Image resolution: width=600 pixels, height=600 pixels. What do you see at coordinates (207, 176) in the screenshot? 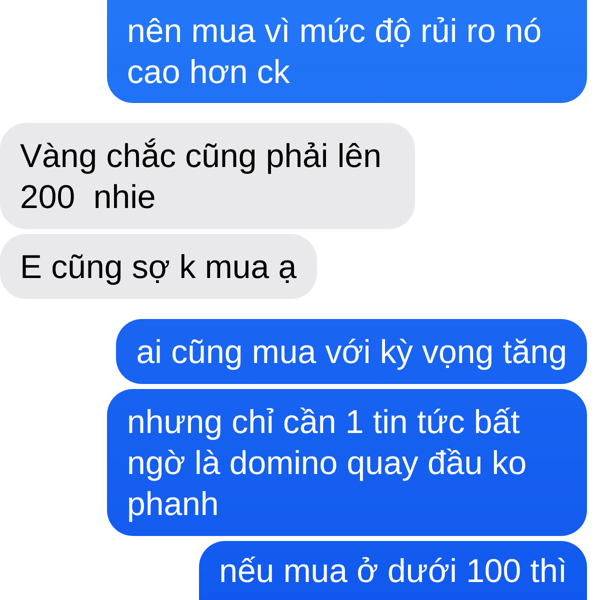
I see `received-message: Vàng chắc cũng phải lên 200 nhie` at bounding box center [207, 176].